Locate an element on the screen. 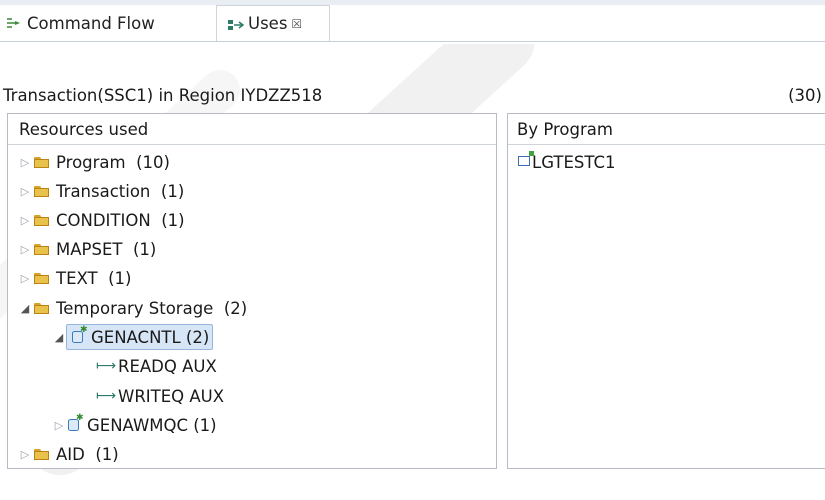 The width and height of the screenshot is (825, 500). tree-item-aid: ▷ AID (1) is located at coordinates (68, 454).